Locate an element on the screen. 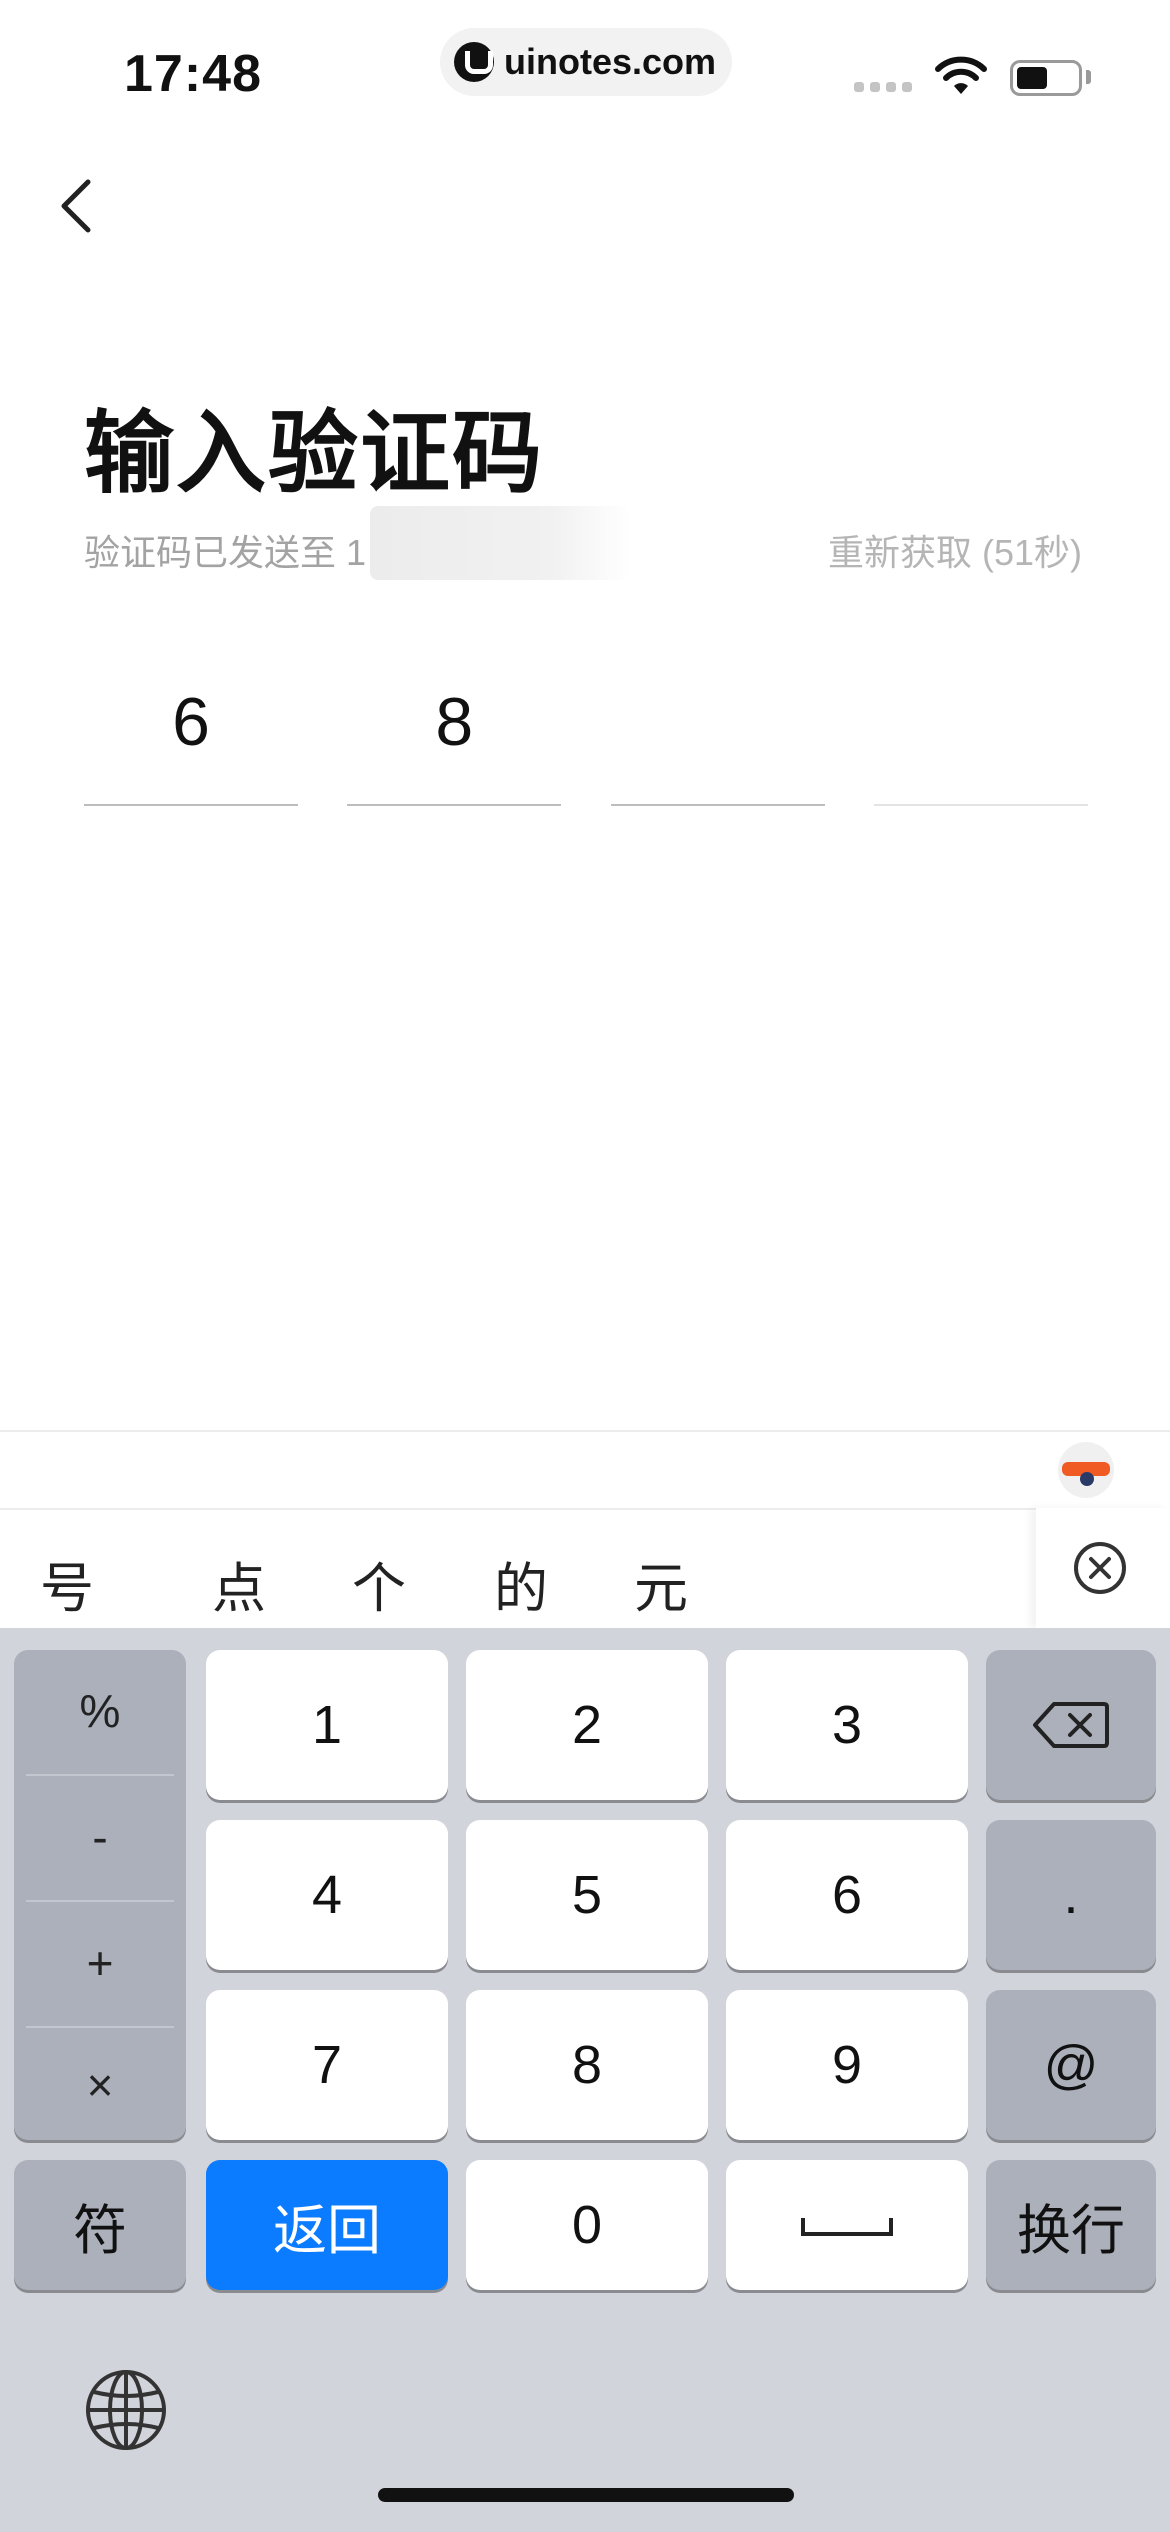 This screenshot has height=2532, width=1170. delete-icon is located at coordinates (1071, 1725).